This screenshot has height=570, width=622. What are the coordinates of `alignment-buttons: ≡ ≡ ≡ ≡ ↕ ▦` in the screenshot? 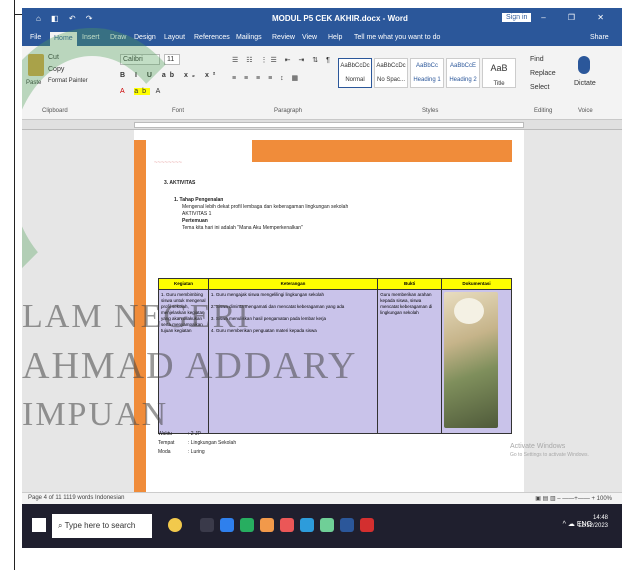 It's located at (266, 78).